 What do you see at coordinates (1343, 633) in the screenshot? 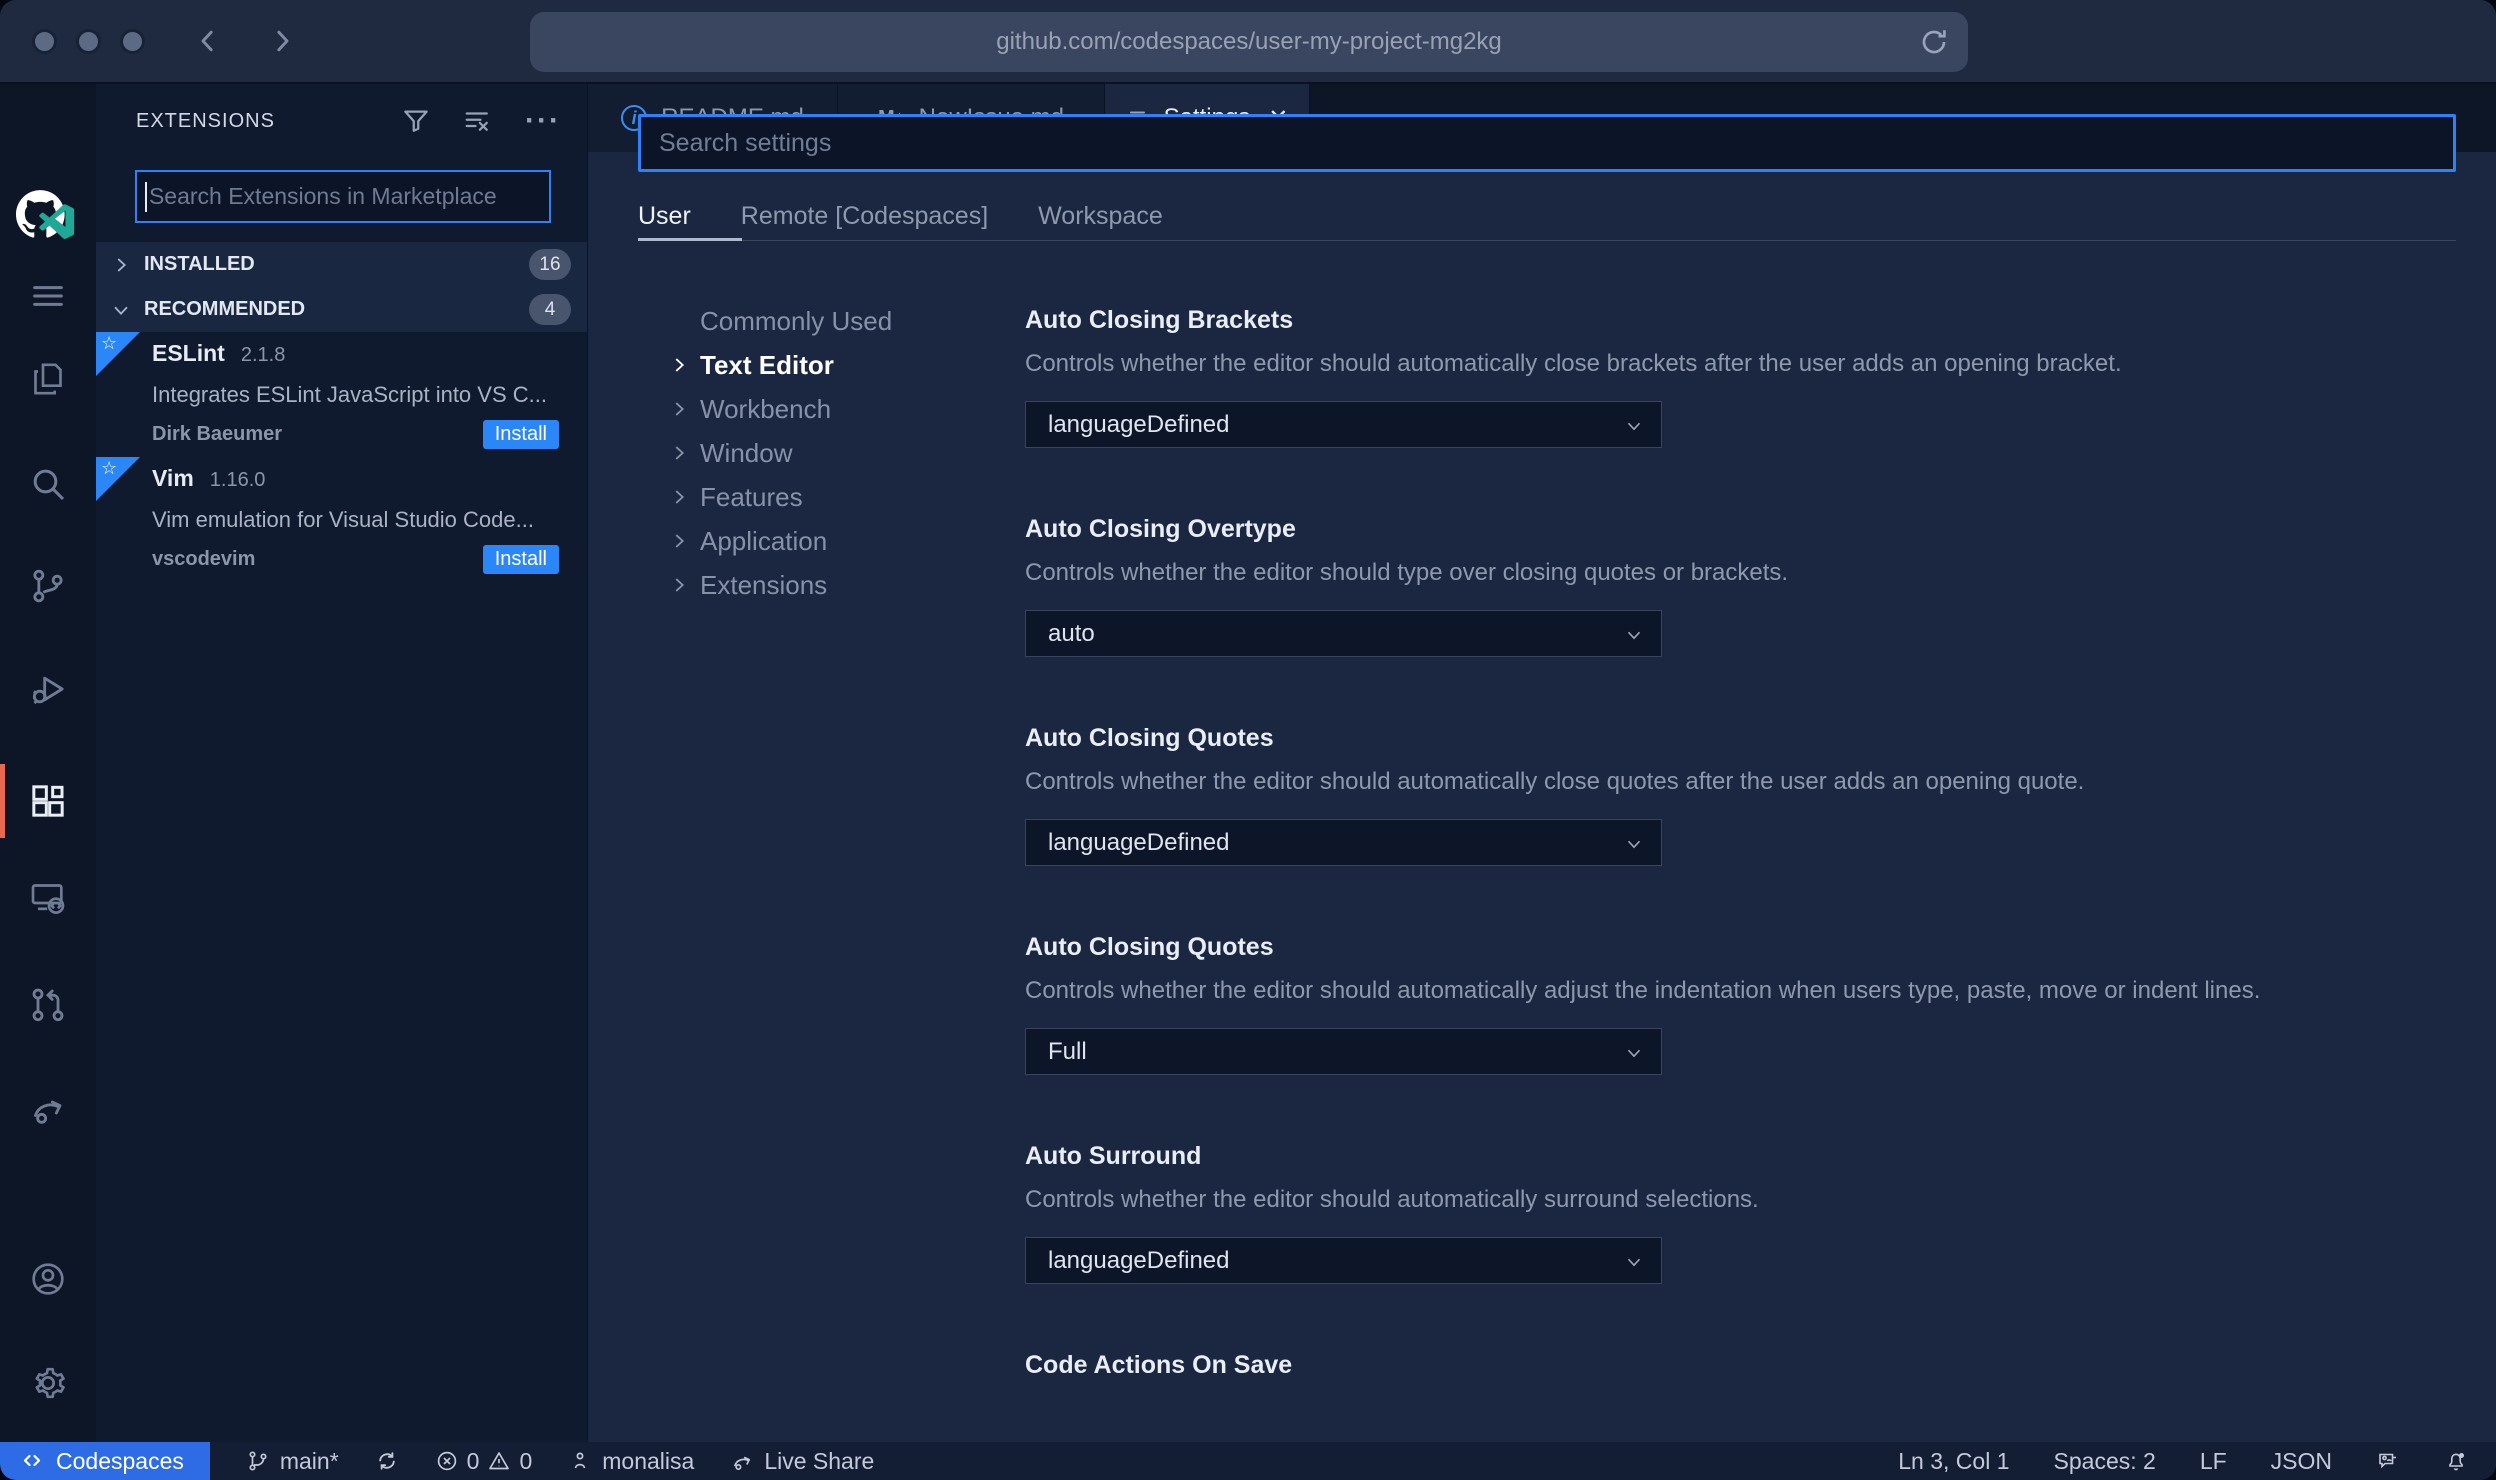
I see `setting-dropdown: auto` at bounding box center [1343, 633].